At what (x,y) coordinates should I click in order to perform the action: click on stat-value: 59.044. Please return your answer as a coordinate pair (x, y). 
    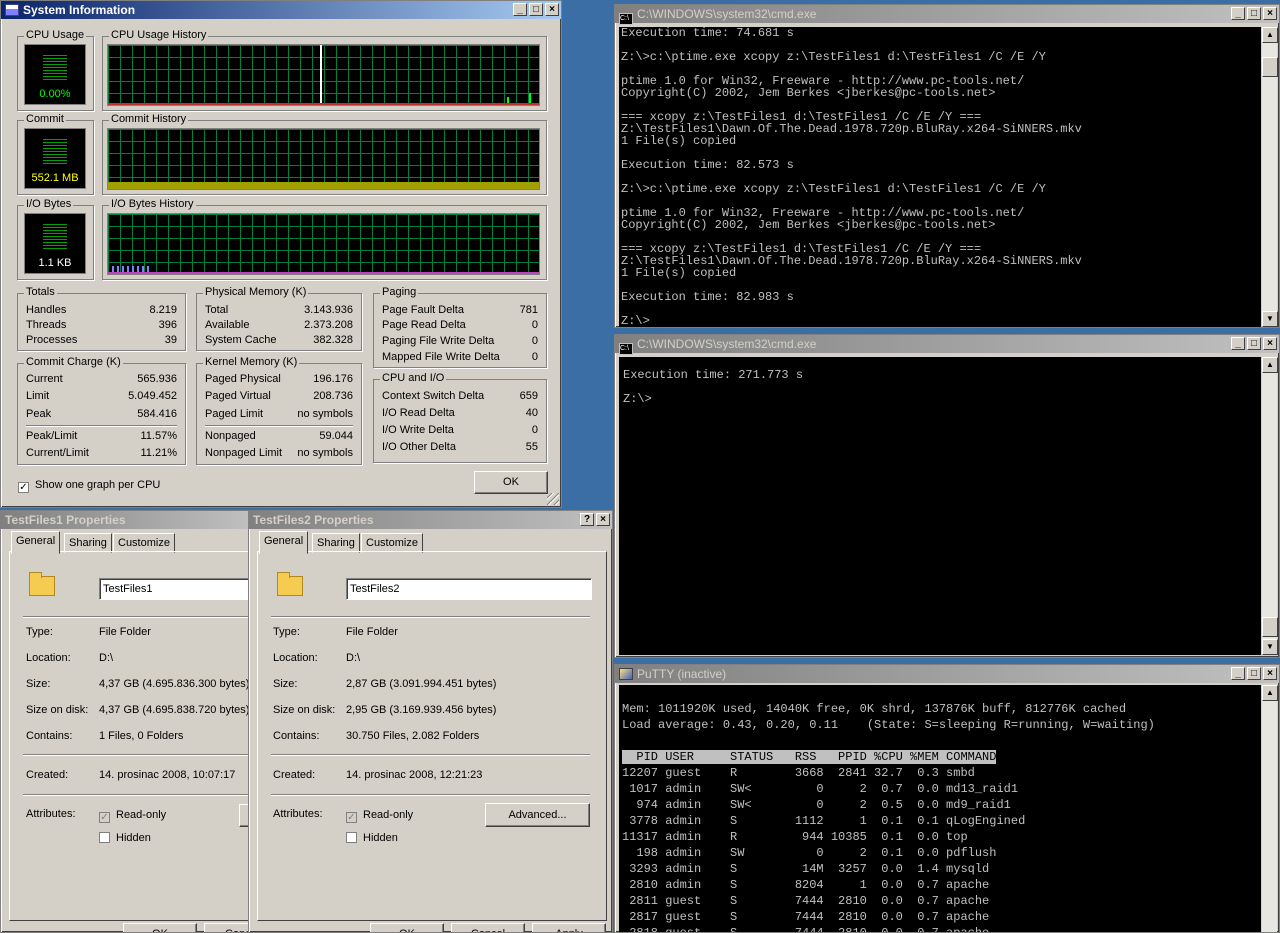
    Looking at the image, I should click on (336, 436).